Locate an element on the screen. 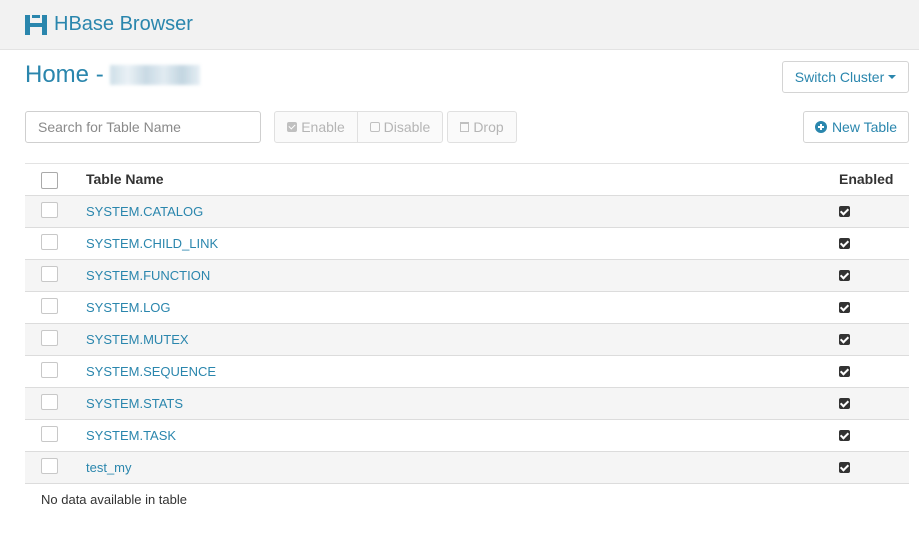 This screenshot has height=551, width=919. table-name-link: SYSTEM.MUTEX is located at coordinates (137, 339).